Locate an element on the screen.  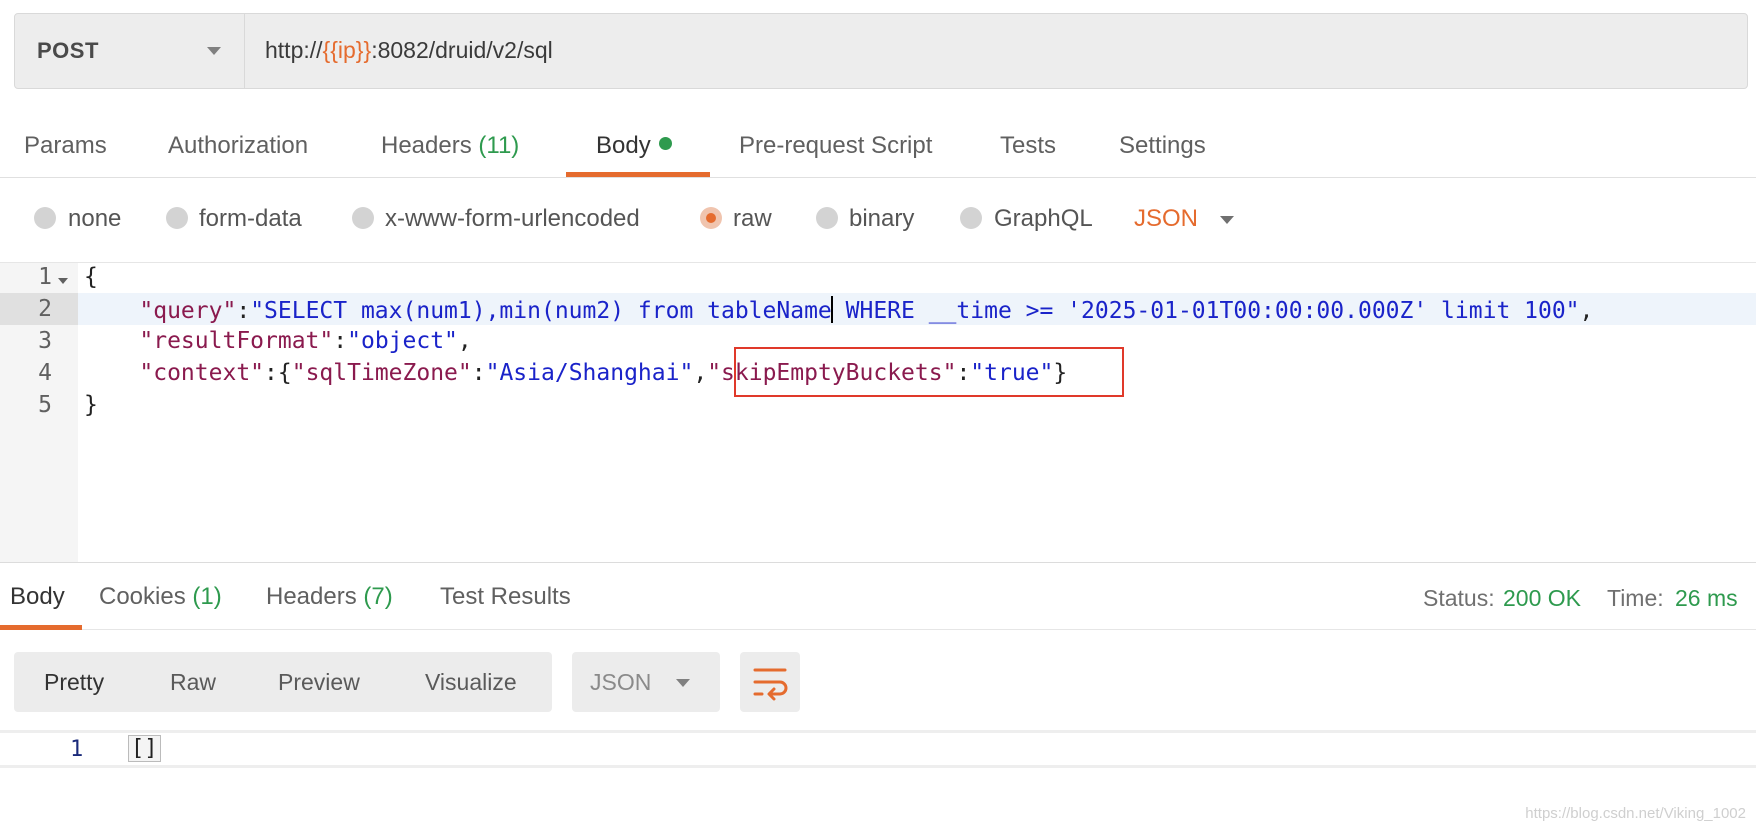
response-format-select: JSON is located at coordinates (646, 682).